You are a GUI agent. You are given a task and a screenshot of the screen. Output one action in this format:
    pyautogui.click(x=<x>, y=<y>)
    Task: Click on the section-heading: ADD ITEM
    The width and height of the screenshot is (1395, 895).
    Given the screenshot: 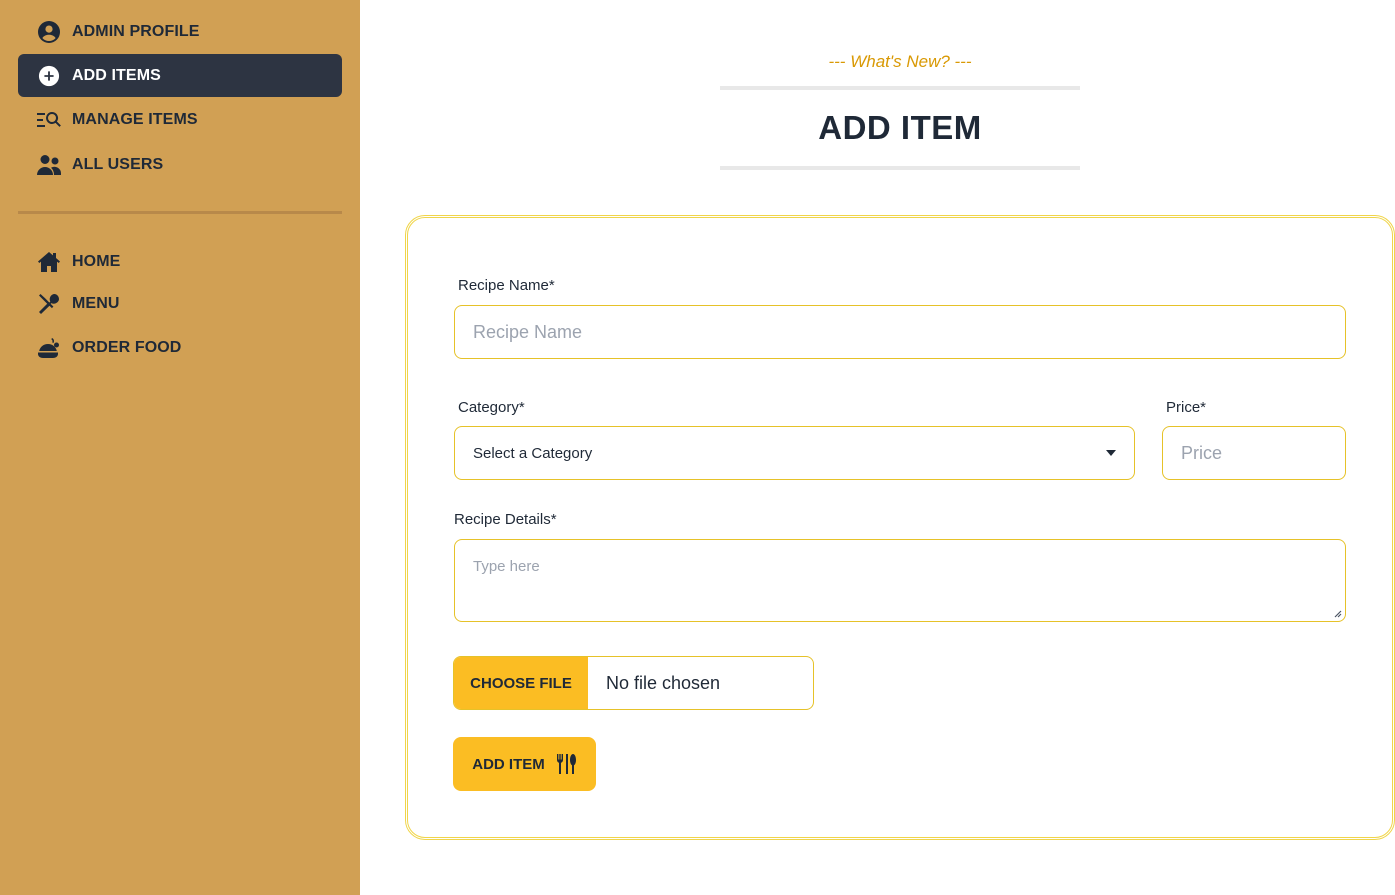 What is the action you would take?
    pyautogui.click(x=900, y=128)
    